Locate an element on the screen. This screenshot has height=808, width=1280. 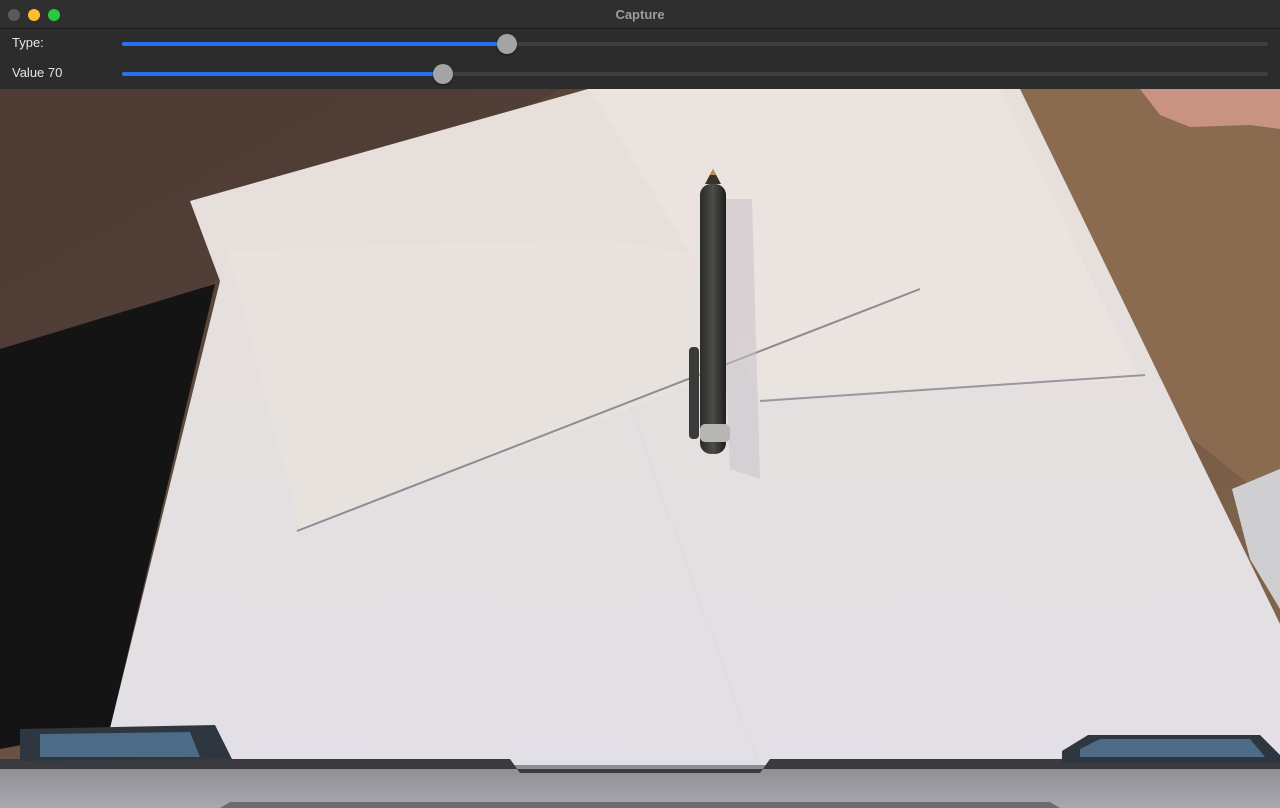
type-slider-row: Type: is located at coordinates (640, 44).